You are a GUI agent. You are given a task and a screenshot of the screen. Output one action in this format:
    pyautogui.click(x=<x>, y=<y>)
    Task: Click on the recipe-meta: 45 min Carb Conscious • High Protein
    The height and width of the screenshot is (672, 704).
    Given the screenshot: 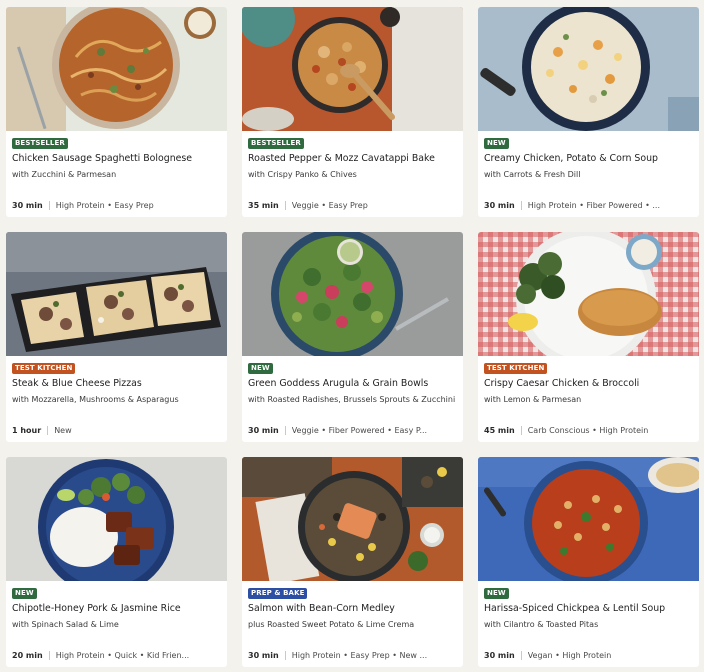 What is the action you would take?
    pyautogui.click(x=589, y=430)
    